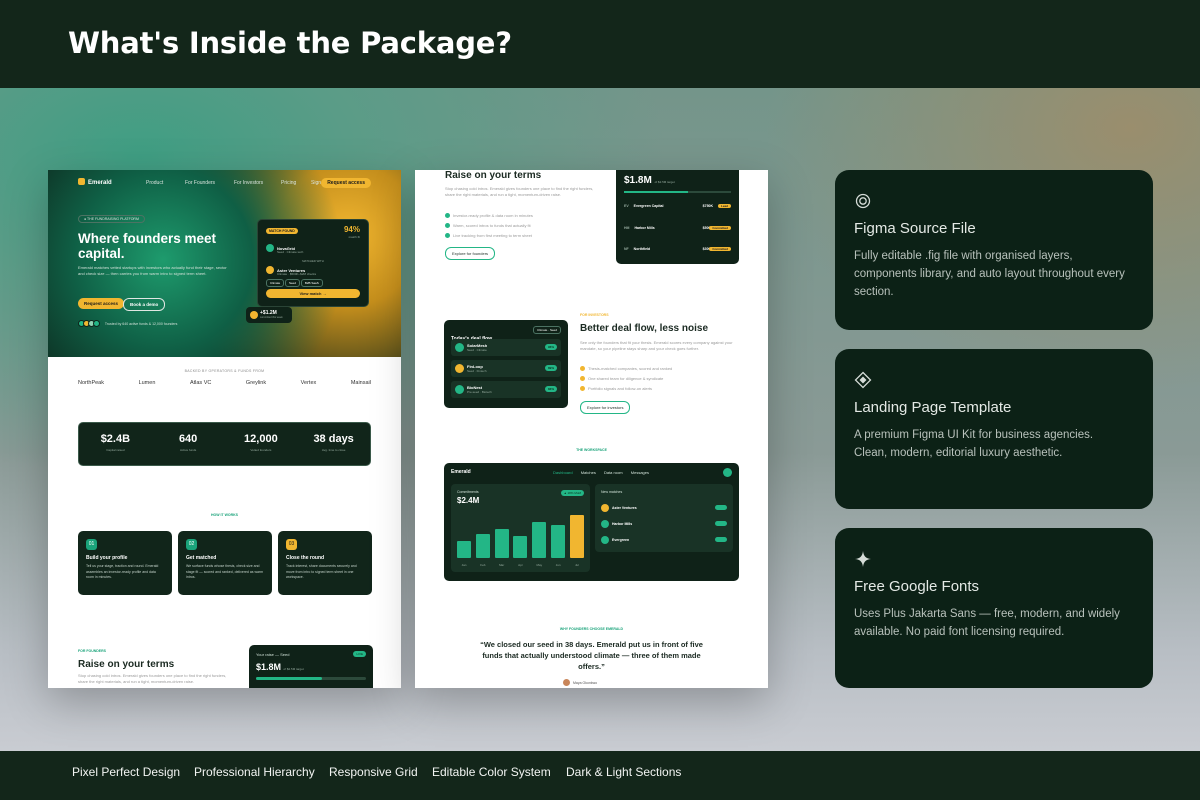  Describe the element at coordinates (640, 472) in the screenshot. I see `tab-messages: Messages` at that location.